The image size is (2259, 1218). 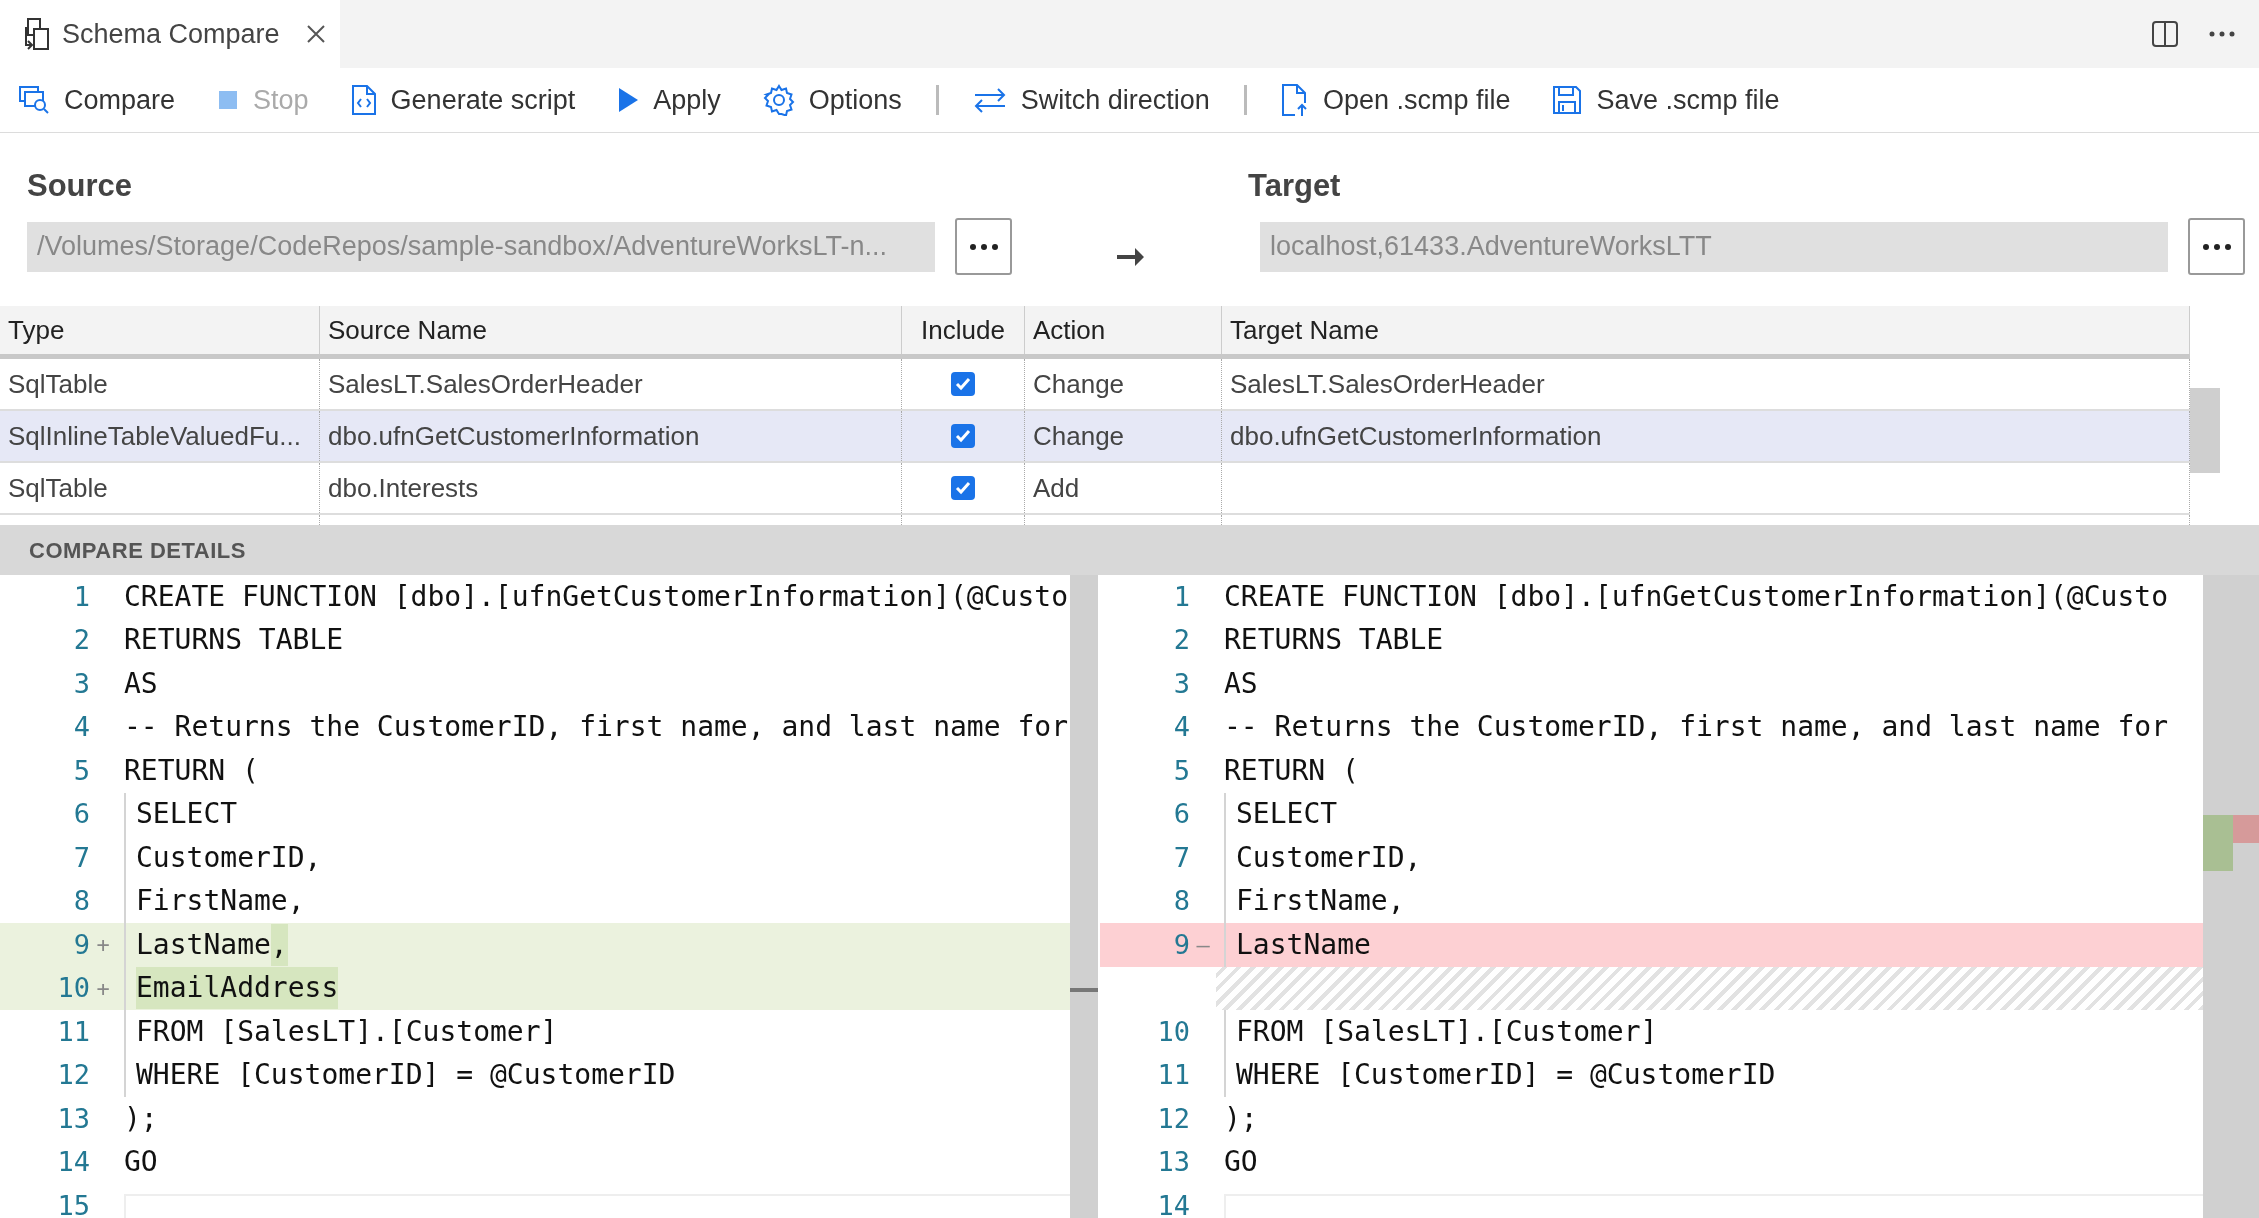 I want to click on play-icon, so click(x=628, y=100).